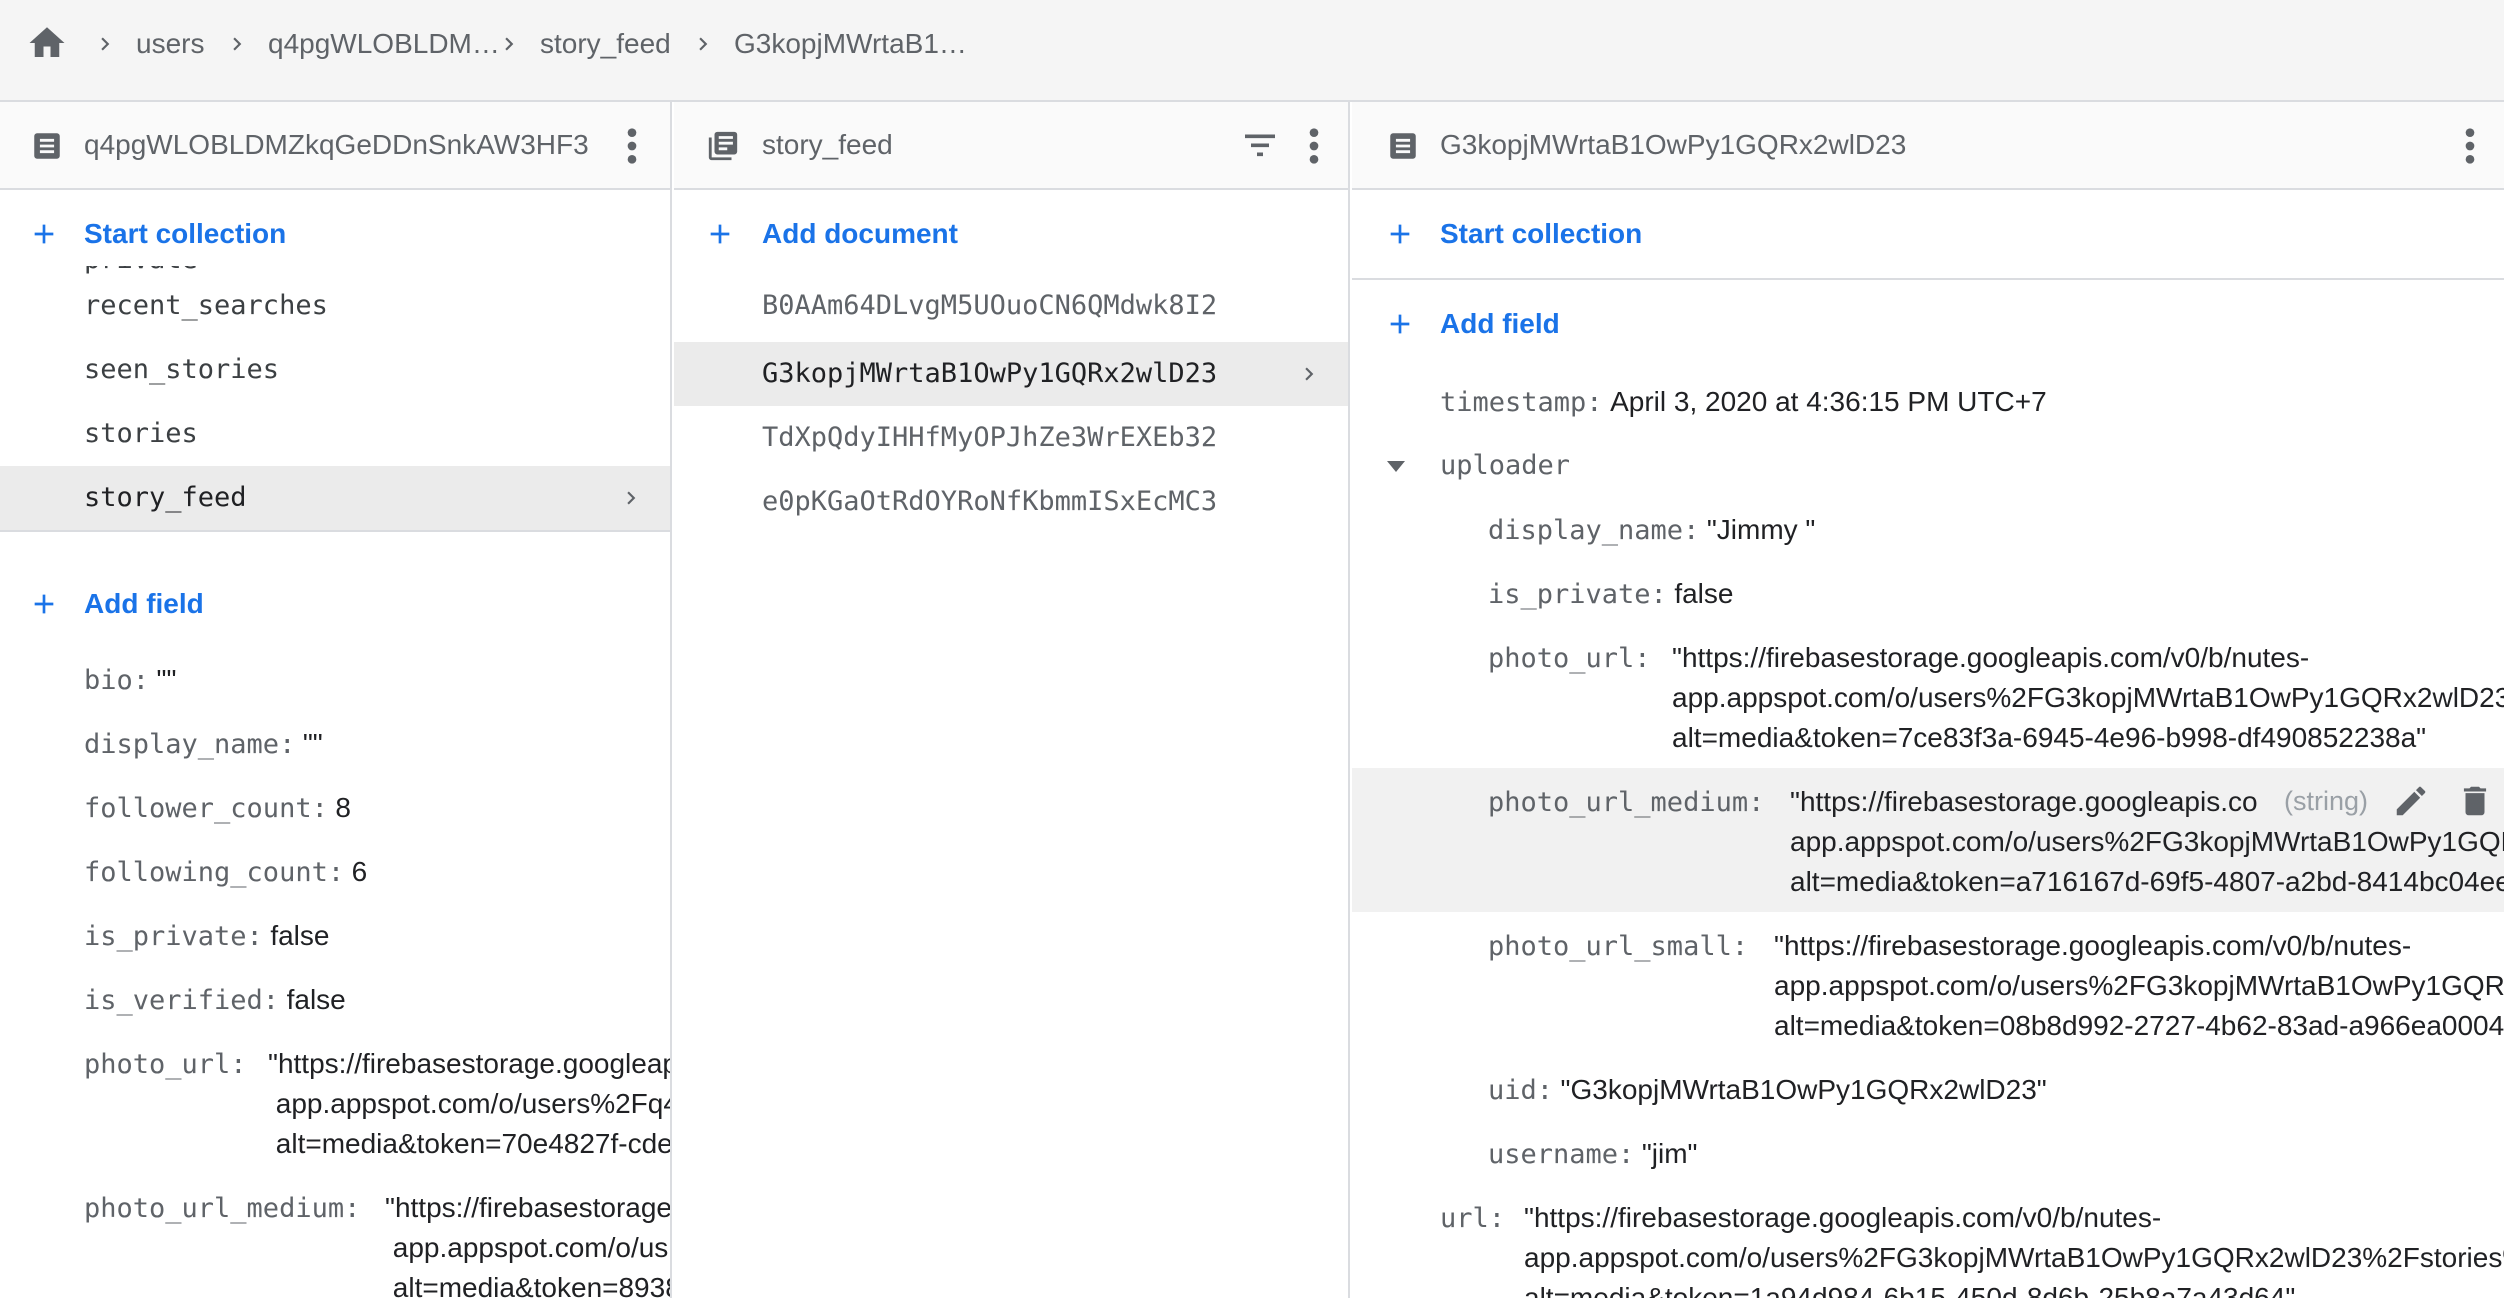  I want to click on field-row-is-private: is_private: false, so click(1610, 594).